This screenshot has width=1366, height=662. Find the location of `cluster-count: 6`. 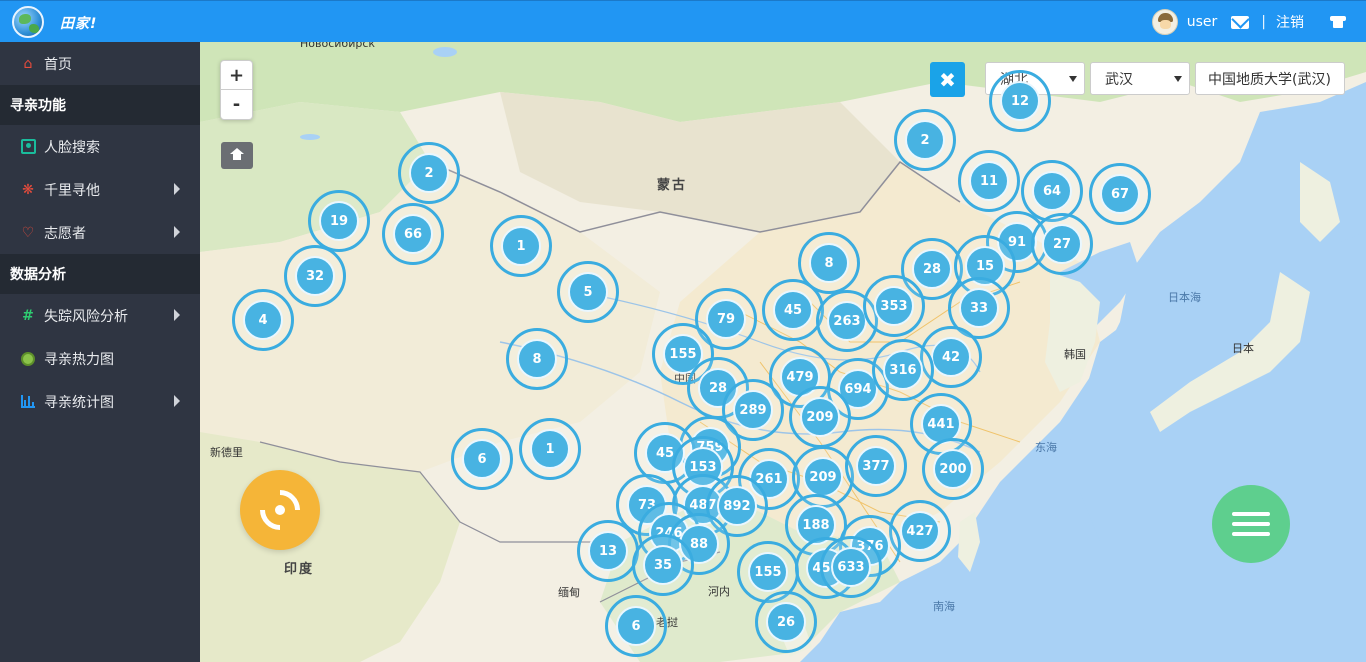

cluster-count: 6 is located at coordinates (636, 626).